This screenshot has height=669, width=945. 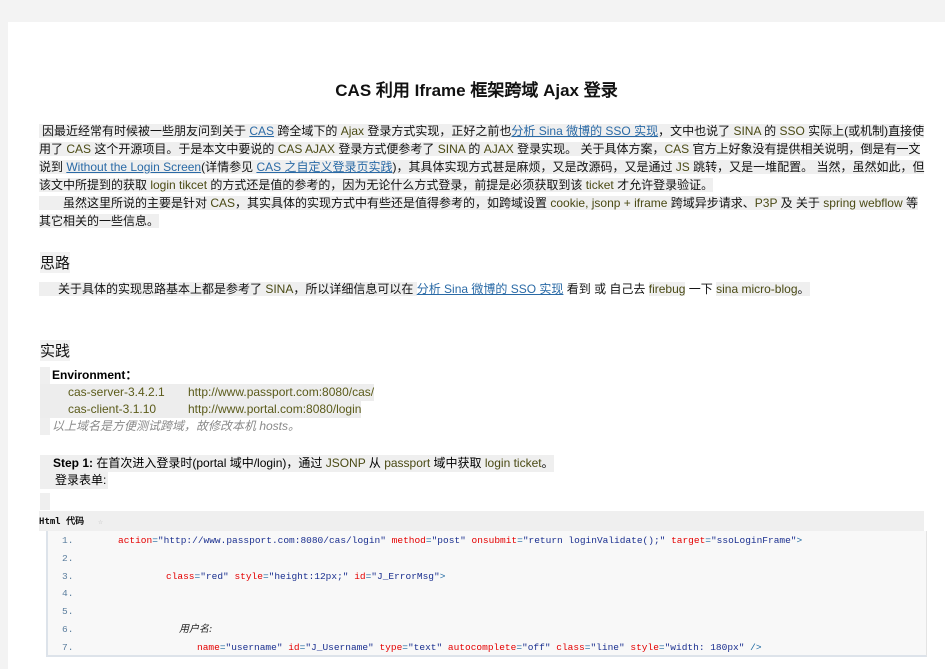 What do you see at coordinates (405, 576) in the screenshot?
I see `code-token: "J_ErrorMsg"` at bounding box center [405, 576].